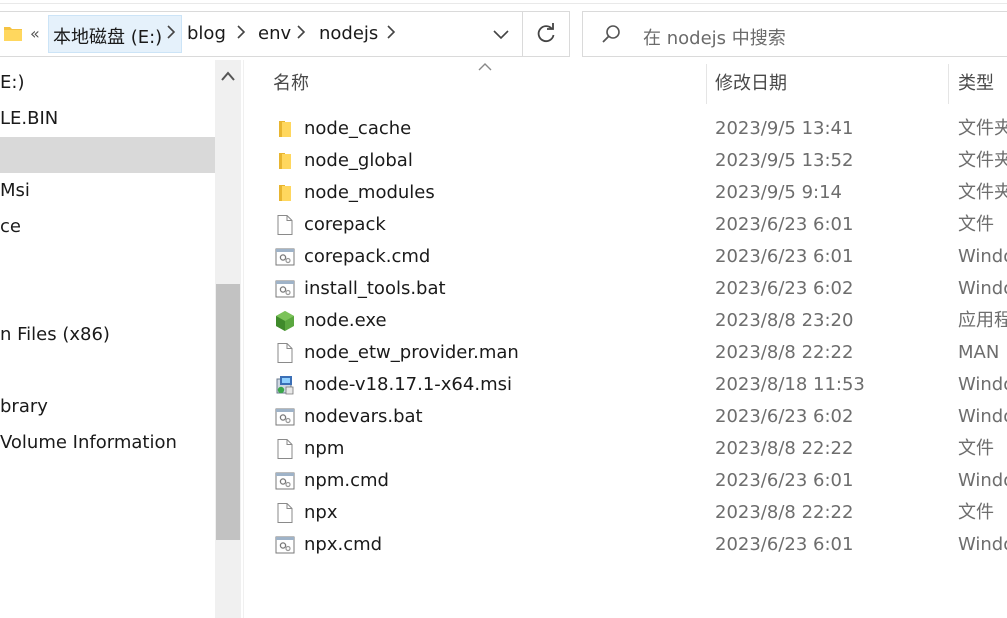 The image size is (1007, 618). Describe the element at coordinates (501, 34) in the screenshot. I see `chevron-down-icon` at that location.